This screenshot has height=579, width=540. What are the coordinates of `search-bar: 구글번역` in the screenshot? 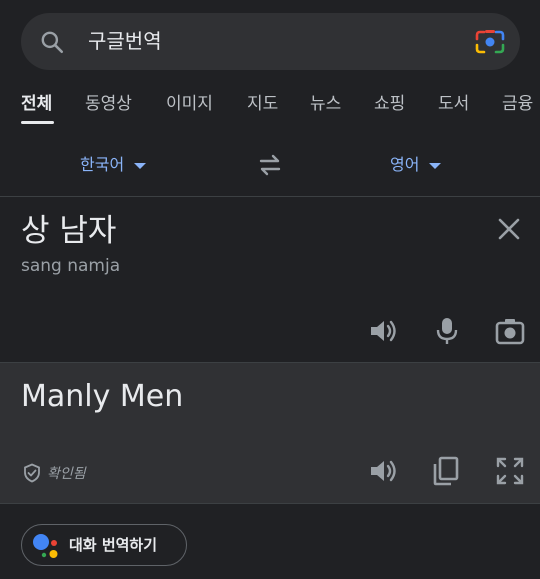 It's located at (270, 41).